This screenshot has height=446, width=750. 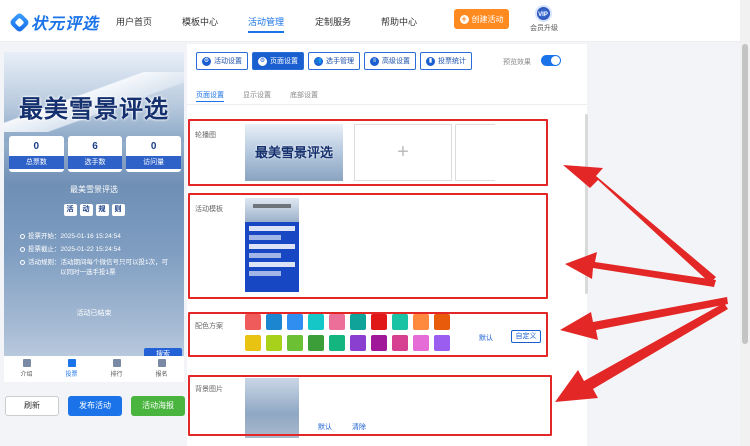 I want to click on stat-label: 选手数, so click(x=95, y=162).